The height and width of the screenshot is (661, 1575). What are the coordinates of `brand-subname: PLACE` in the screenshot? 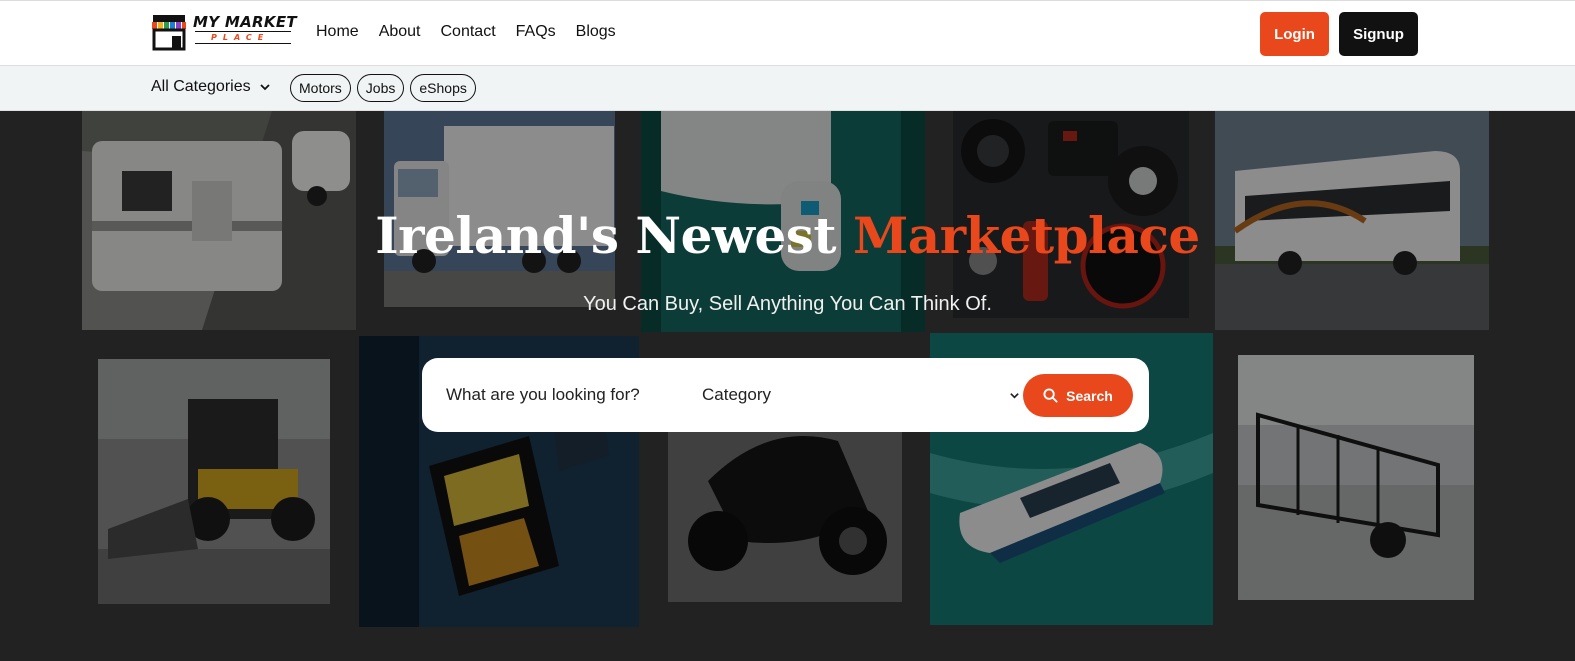 It's located at (240, 37).